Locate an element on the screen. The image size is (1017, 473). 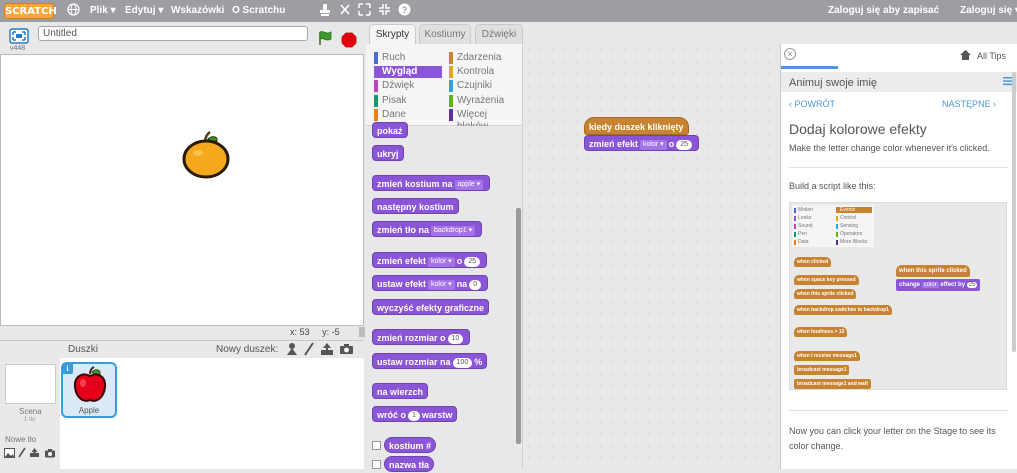
category-pen: Pisak is located at coordinates (408, 101).